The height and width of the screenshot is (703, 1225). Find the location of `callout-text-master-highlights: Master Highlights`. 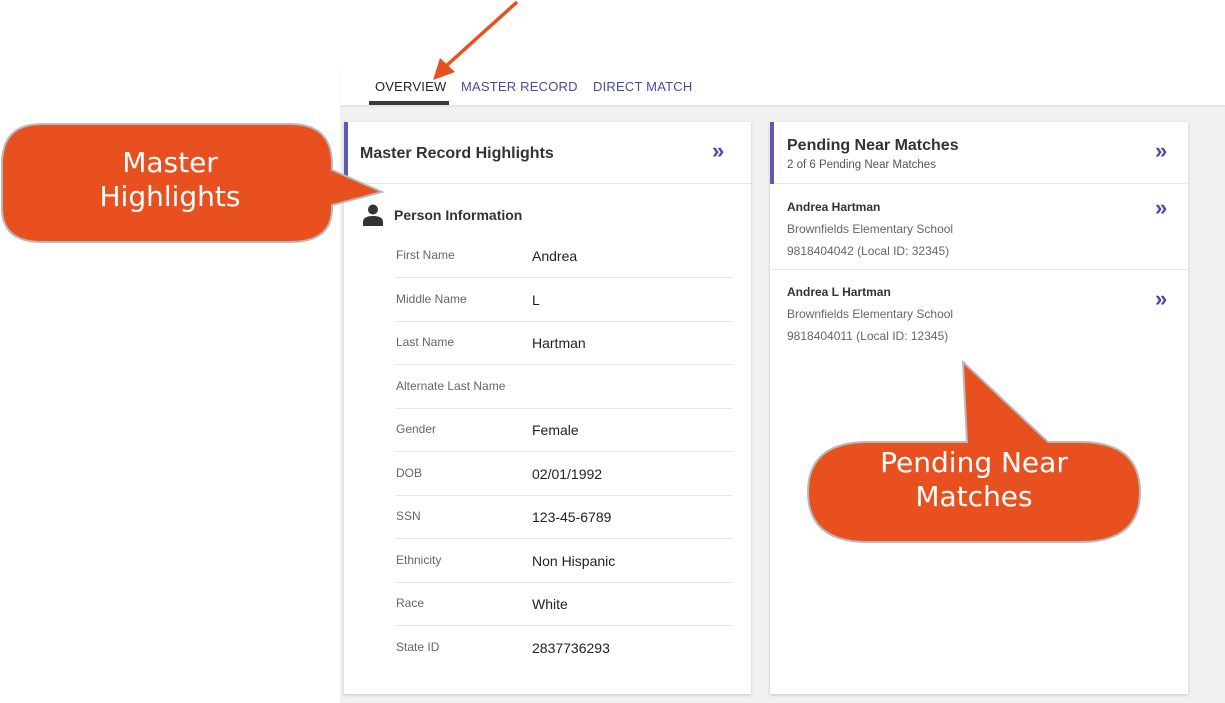

callout-text-master-highlights: Master Highlights is located at coordinates (170, 180).